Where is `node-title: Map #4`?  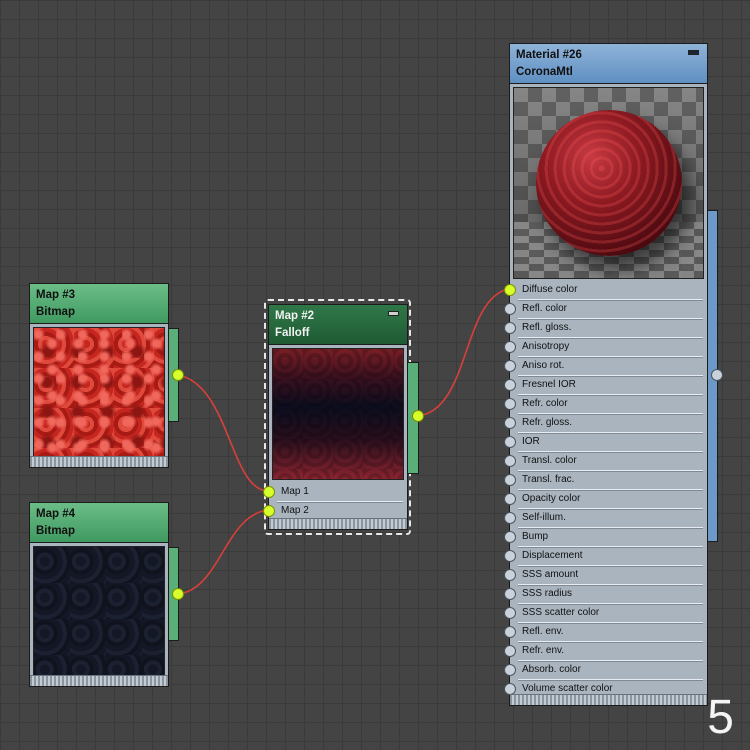 node-title: Map #4 is located at coordinates (55, 514).